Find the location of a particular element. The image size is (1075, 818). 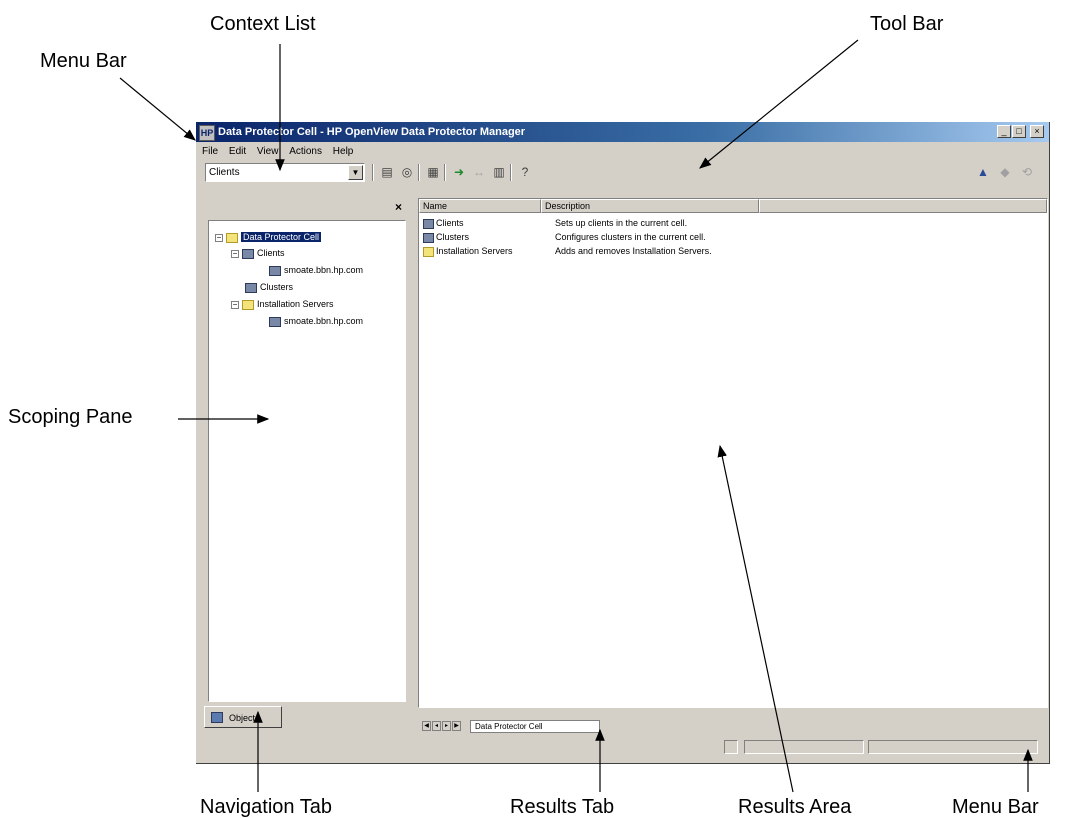

menu-file: File is located at coordinates (212, 152).